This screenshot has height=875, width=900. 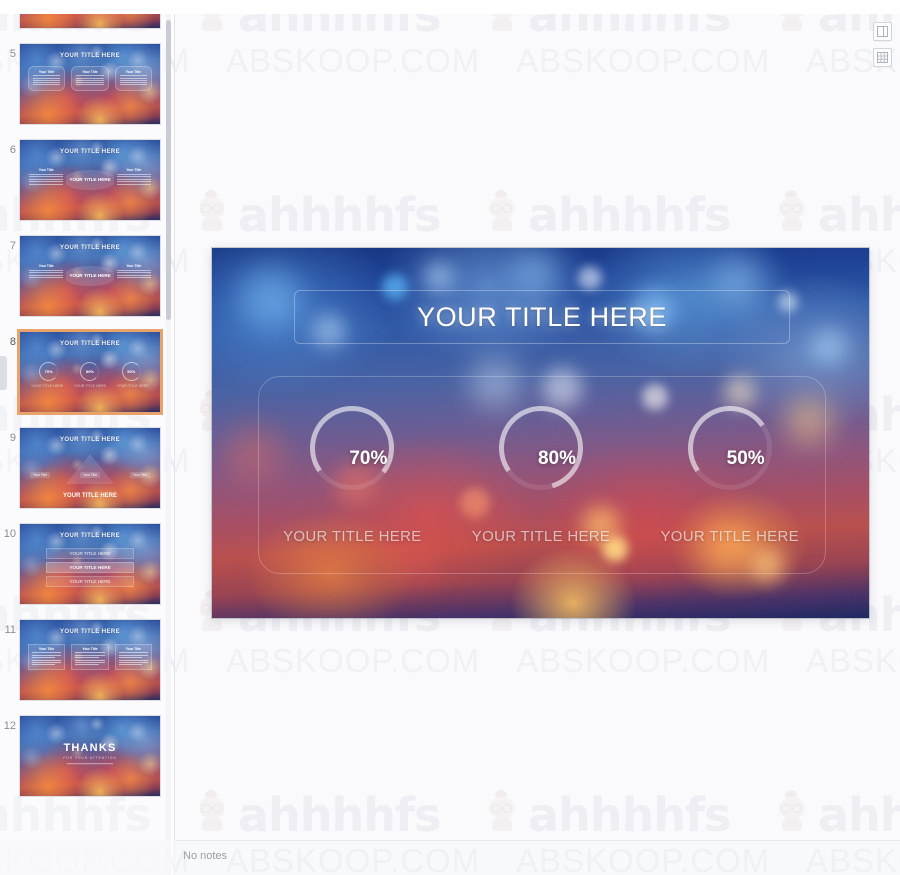 I want to click on thumb-bottom-title: YOUR TITLE HERE, so click(x=89, y=496).